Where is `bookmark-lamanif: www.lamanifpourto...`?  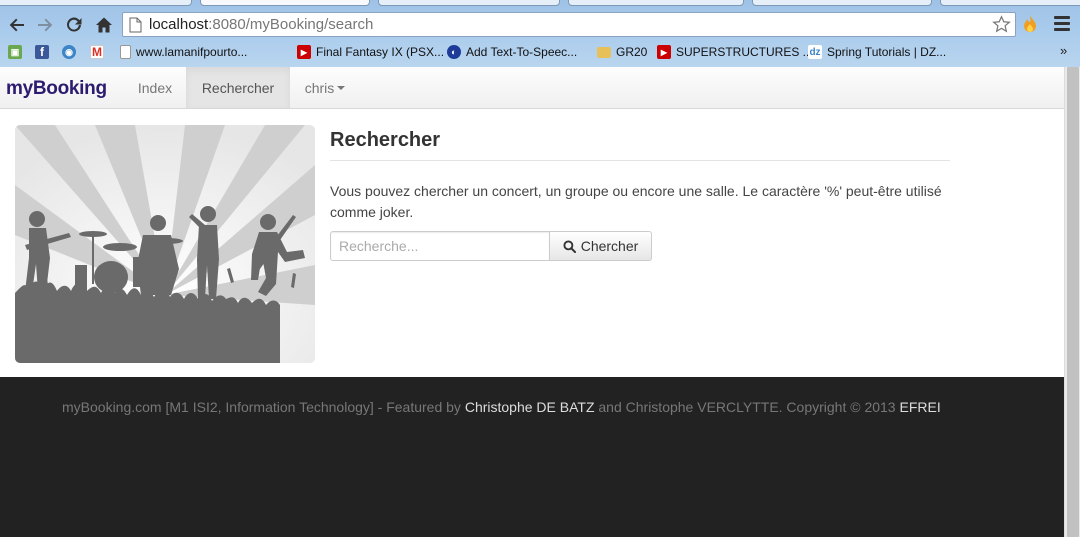 bookmark-lamanif: www.lamanifpourto... is located at coordinates (183, 52).